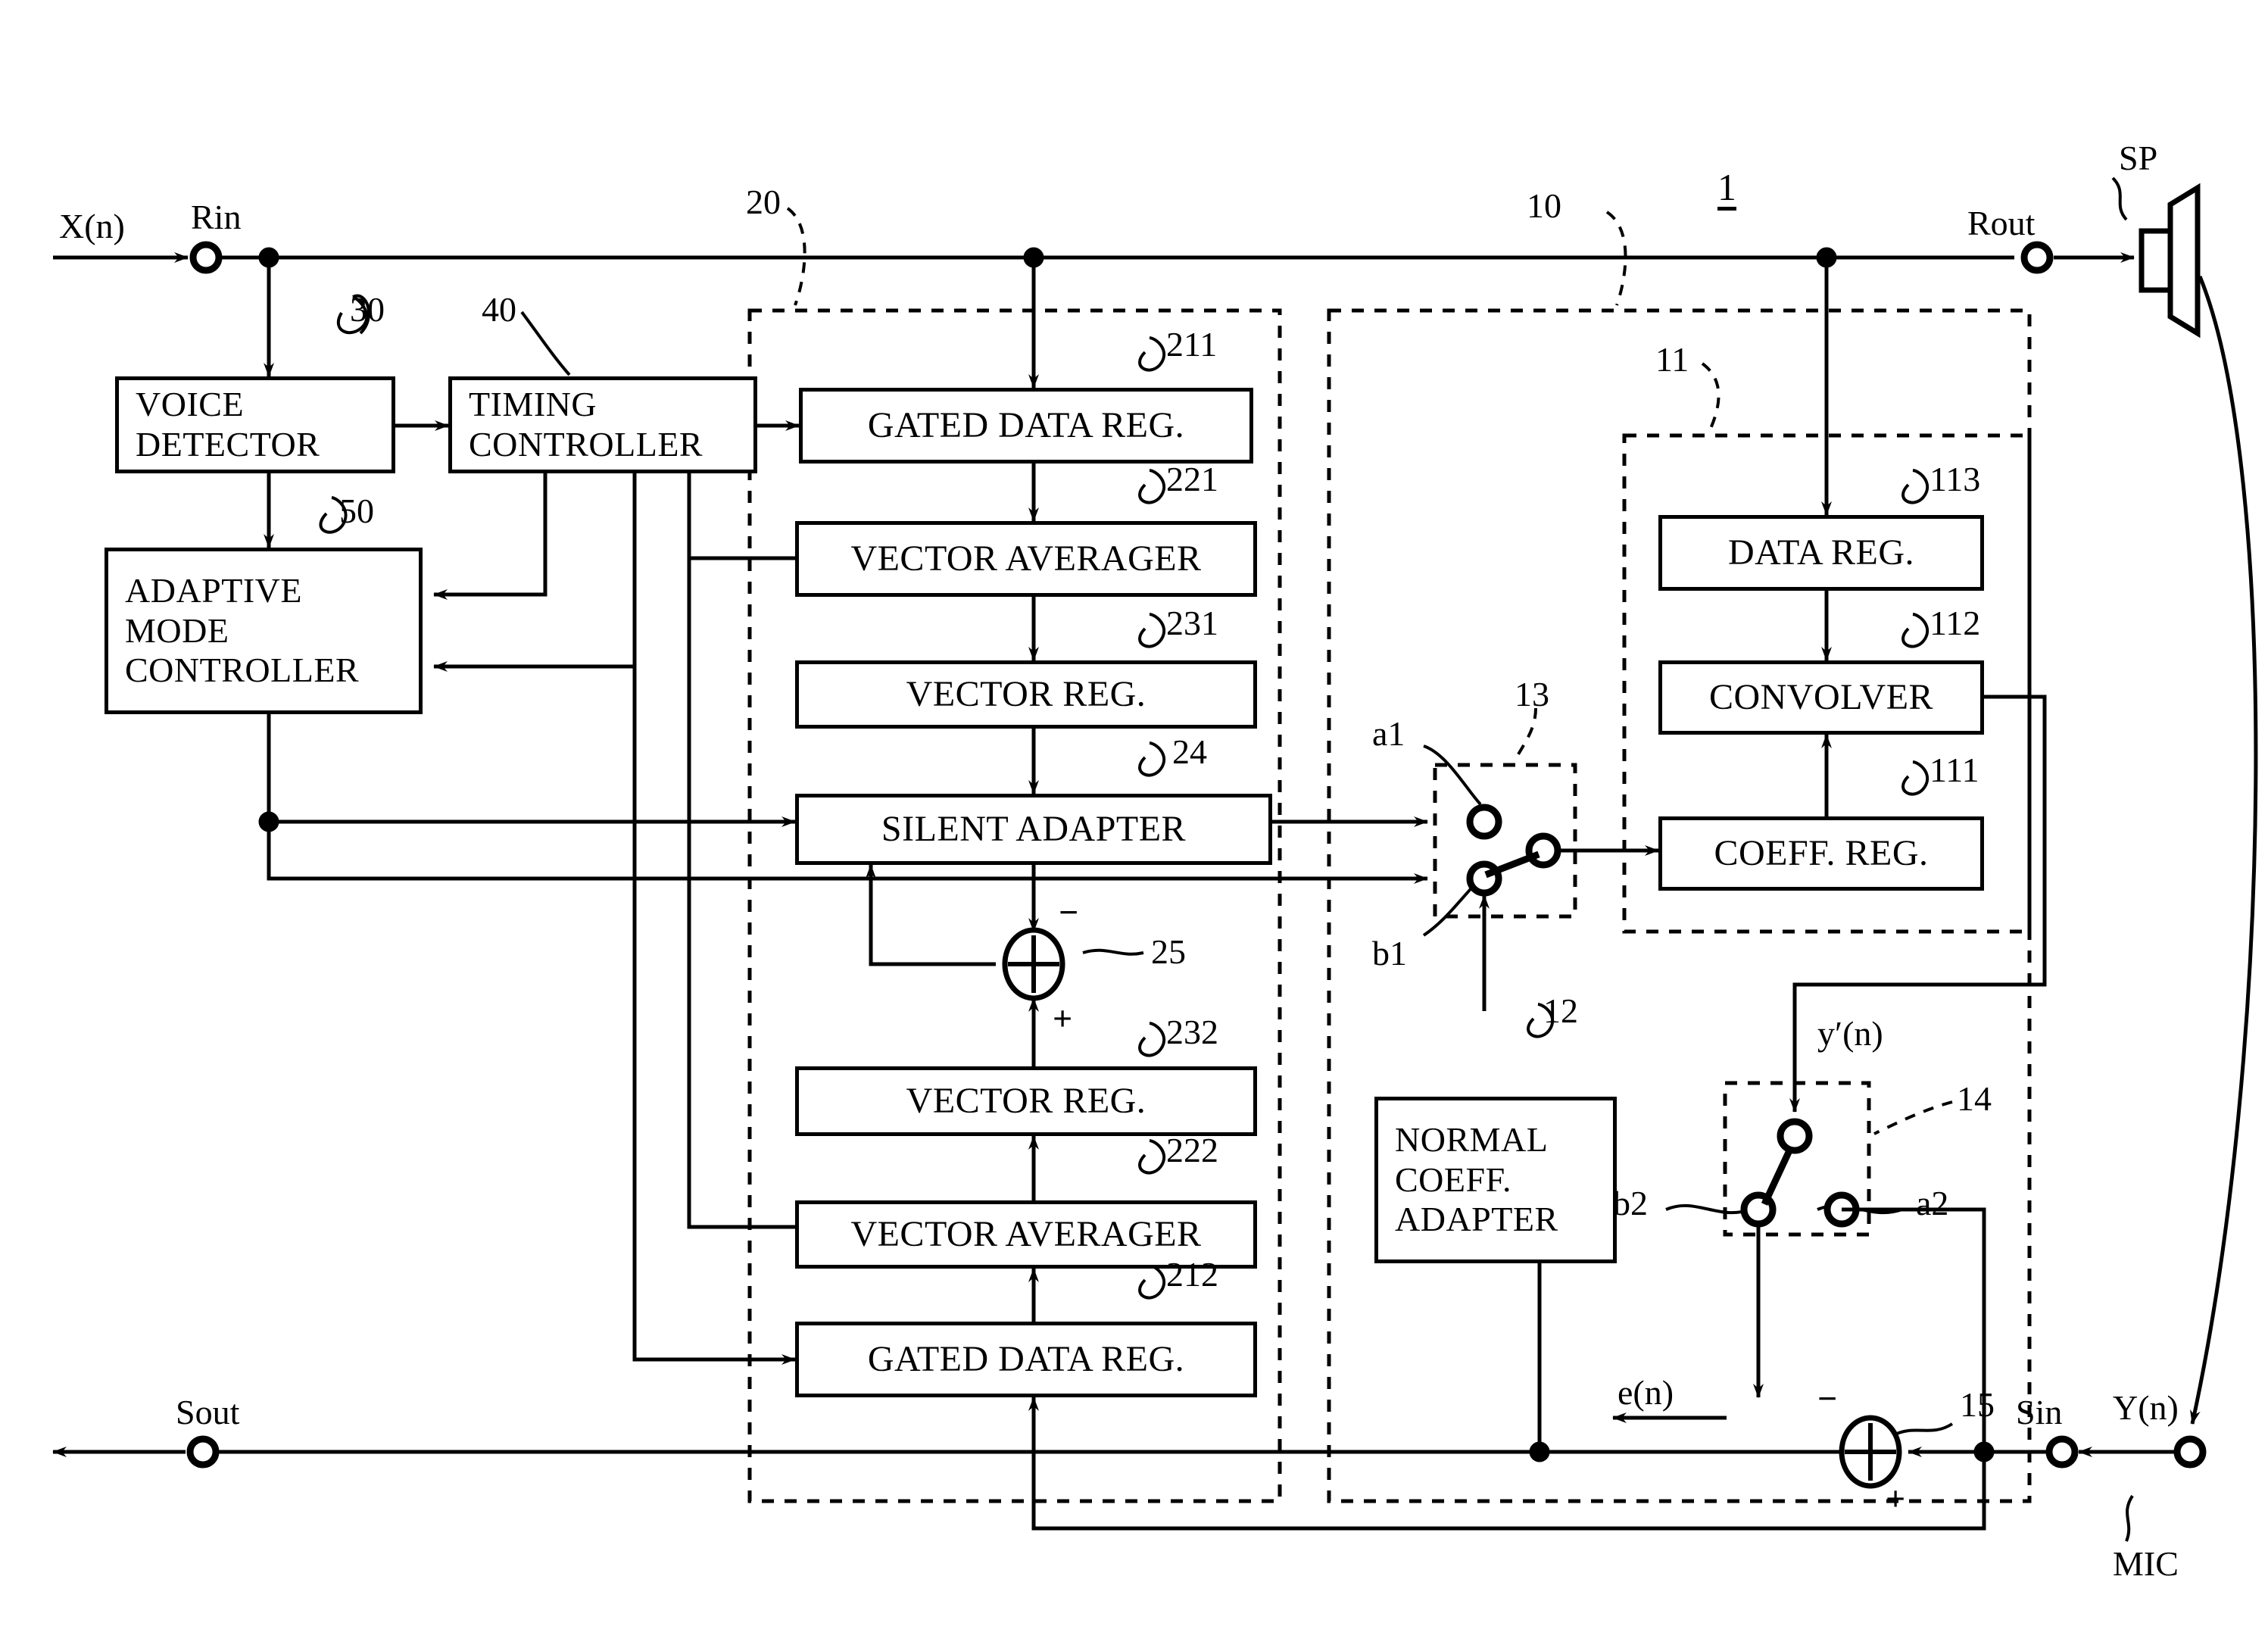 This screenshot has width=2268, height=1645. Describe the element at coordinates (1978, 1404) in the screenshot. I see `label-ref-15: 15` at that location.